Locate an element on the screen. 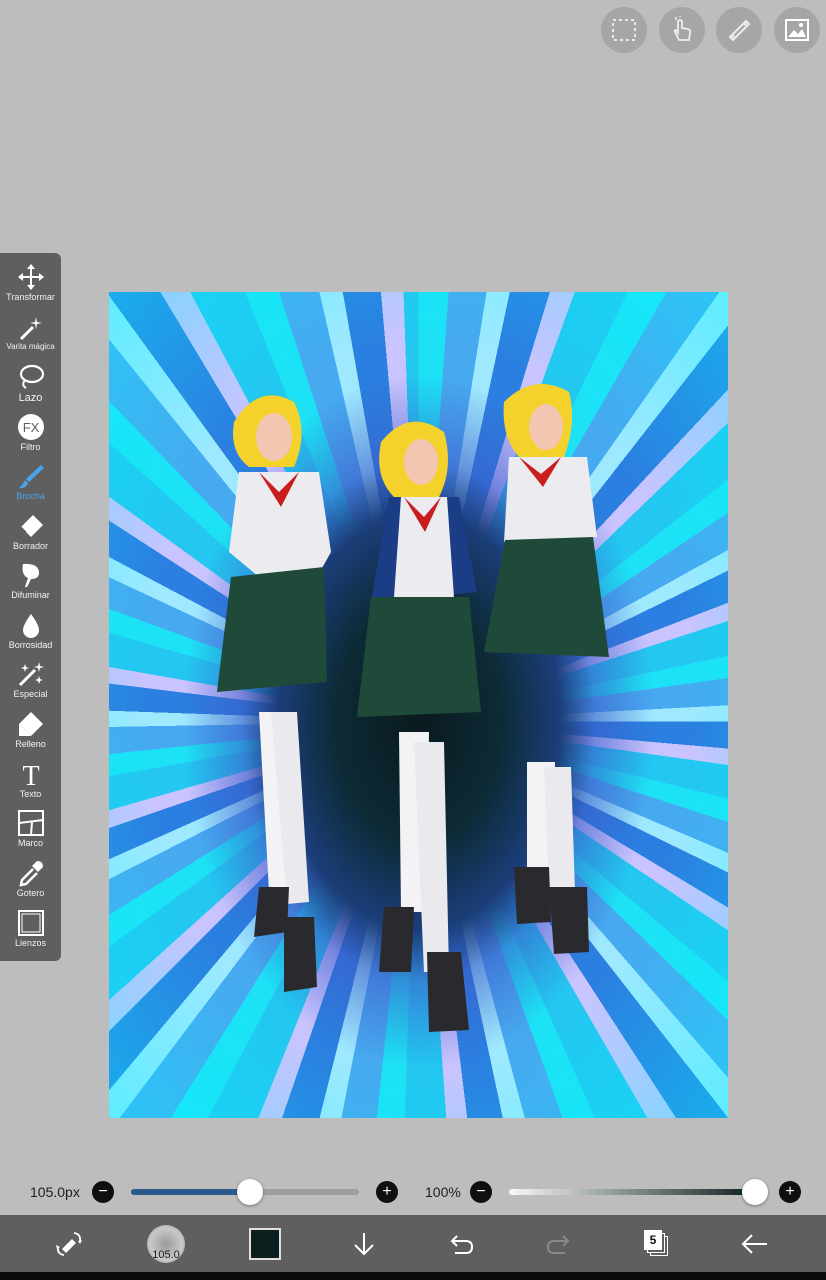  save-download-button is located at coordinates (364, 1243).